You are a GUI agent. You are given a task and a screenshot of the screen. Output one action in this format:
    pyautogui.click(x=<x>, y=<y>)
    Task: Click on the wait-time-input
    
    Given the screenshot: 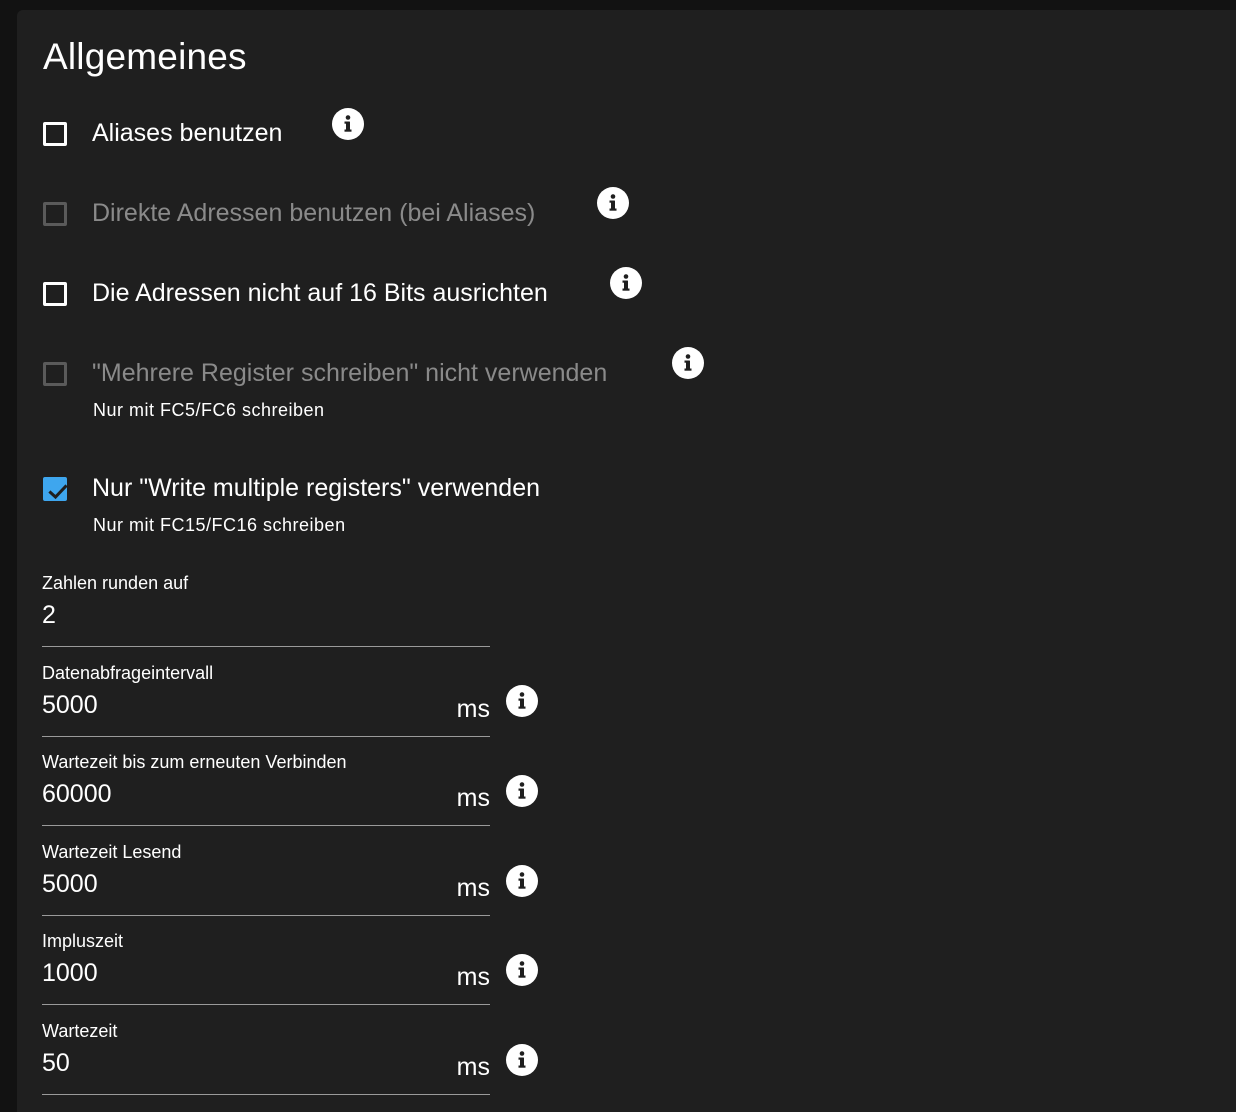 What is the action you would take?
    pyautogui.click(x=242, y=1063)
    